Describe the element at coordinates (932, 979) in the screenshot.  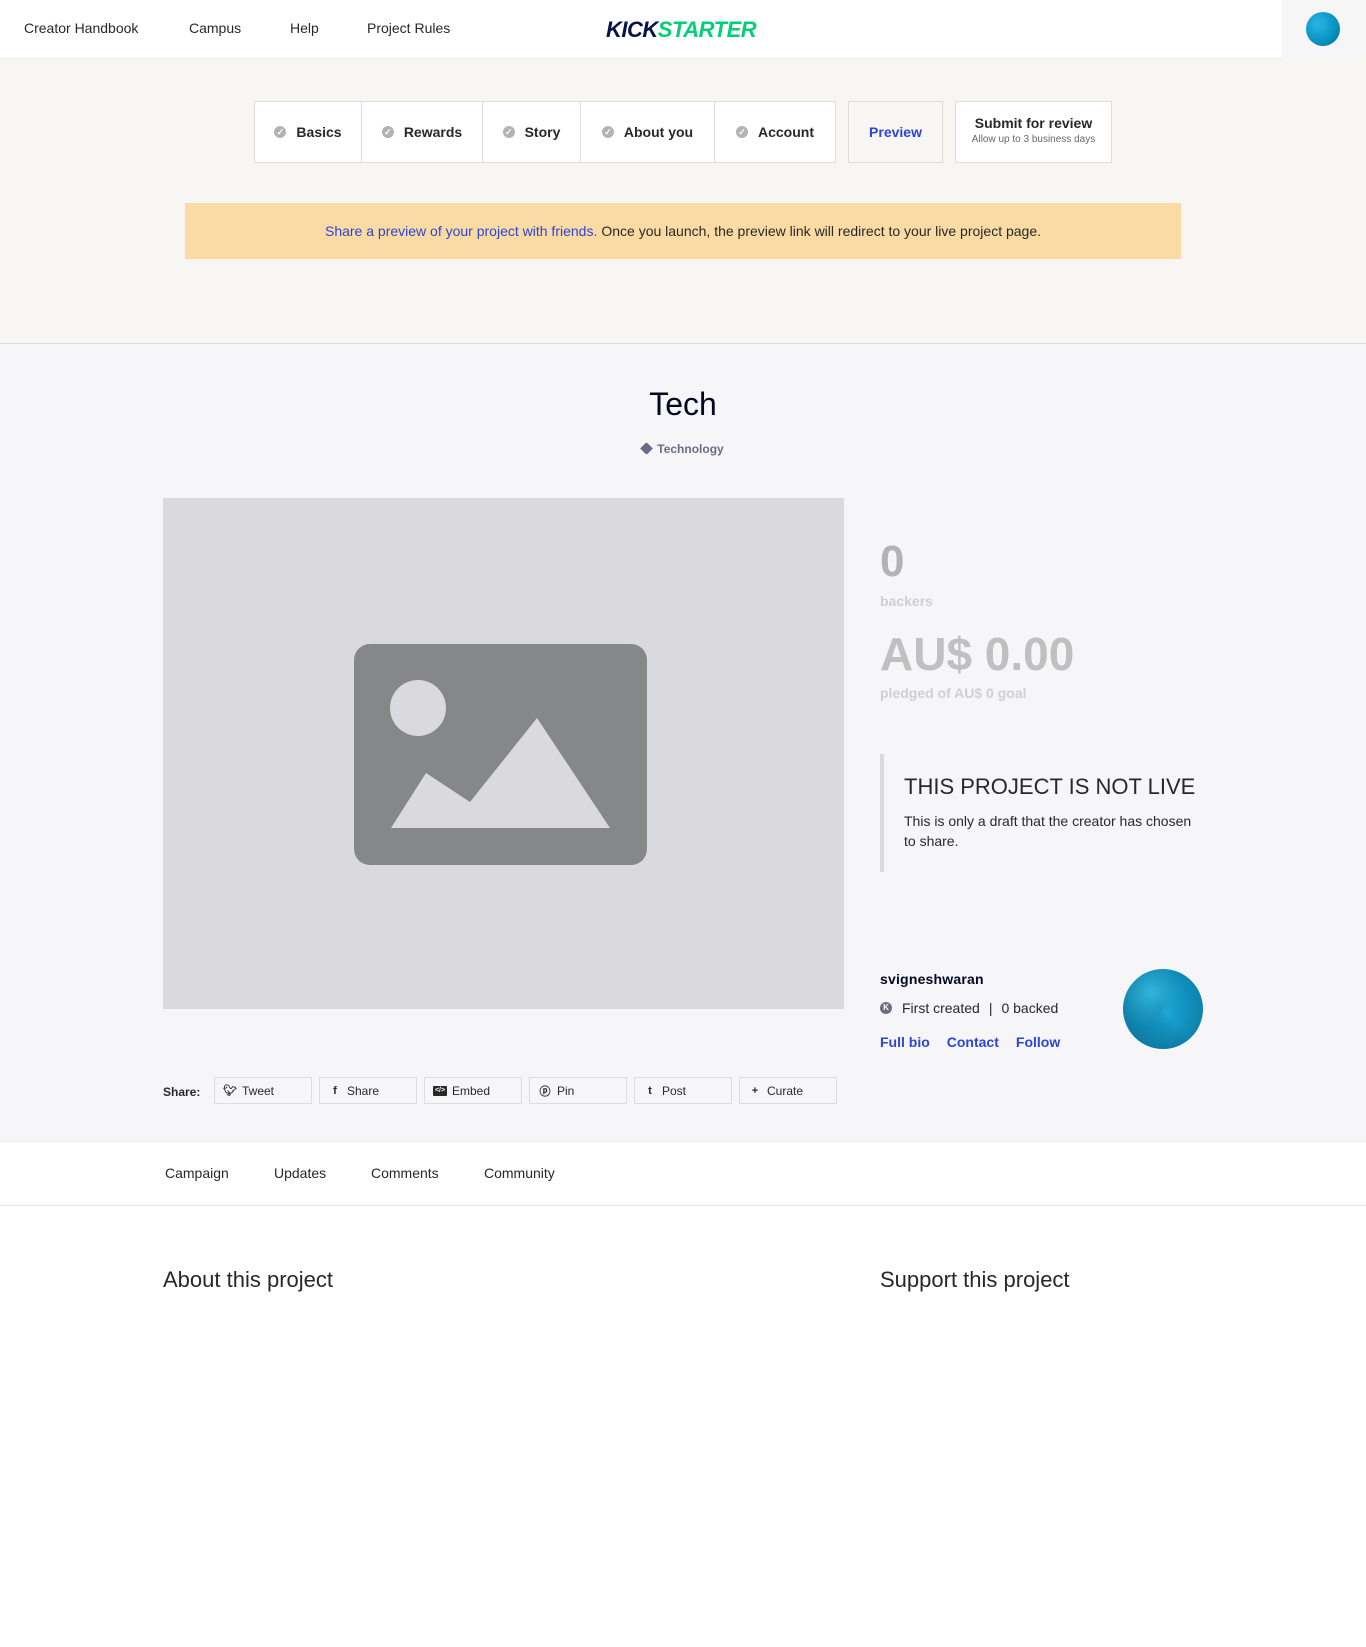
I see `creator-name: svigneshwaran` at that location.